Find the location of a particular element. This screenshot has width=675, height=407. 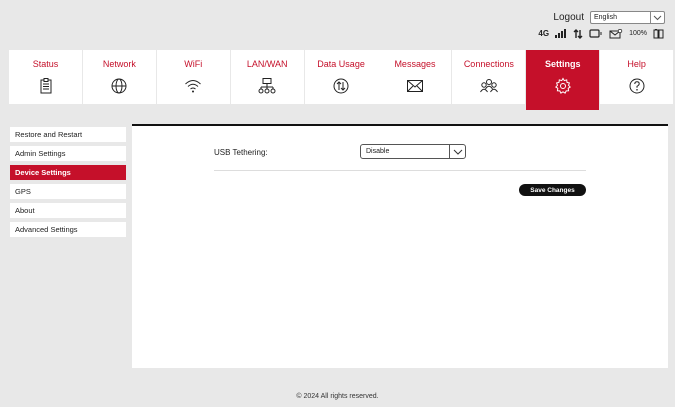

device-screen-icon is located at coordinates (595, 33).